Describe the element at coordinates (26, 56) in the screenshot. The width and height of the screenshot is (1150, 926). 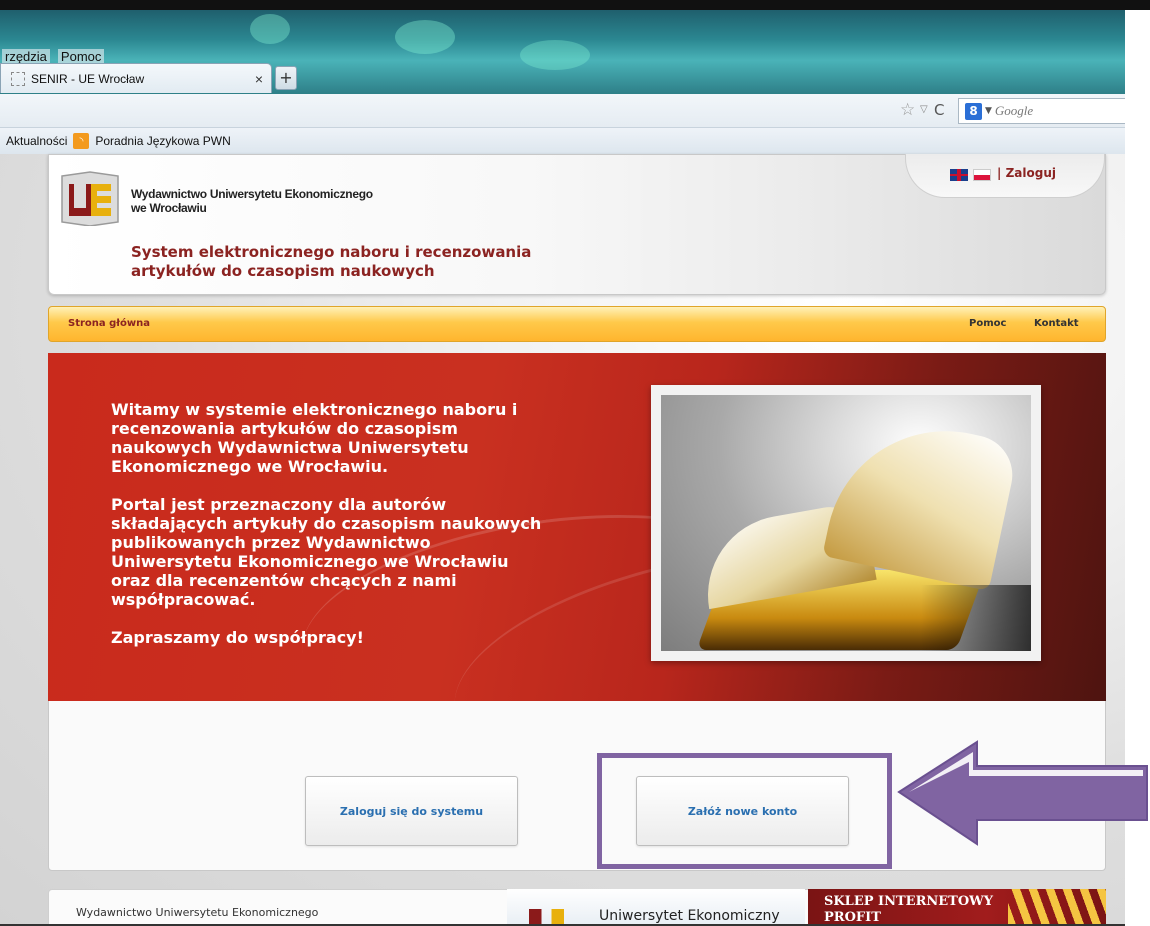
I see `menu-tools: rzędzia` at that location.